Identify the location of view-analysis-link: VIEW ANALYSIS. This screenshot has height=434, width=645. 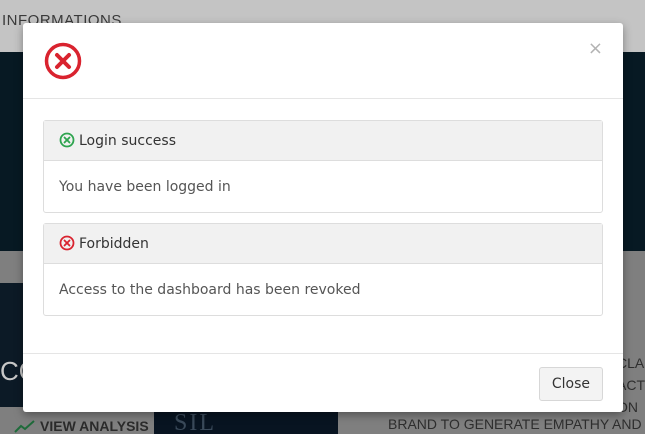
(81, 426).